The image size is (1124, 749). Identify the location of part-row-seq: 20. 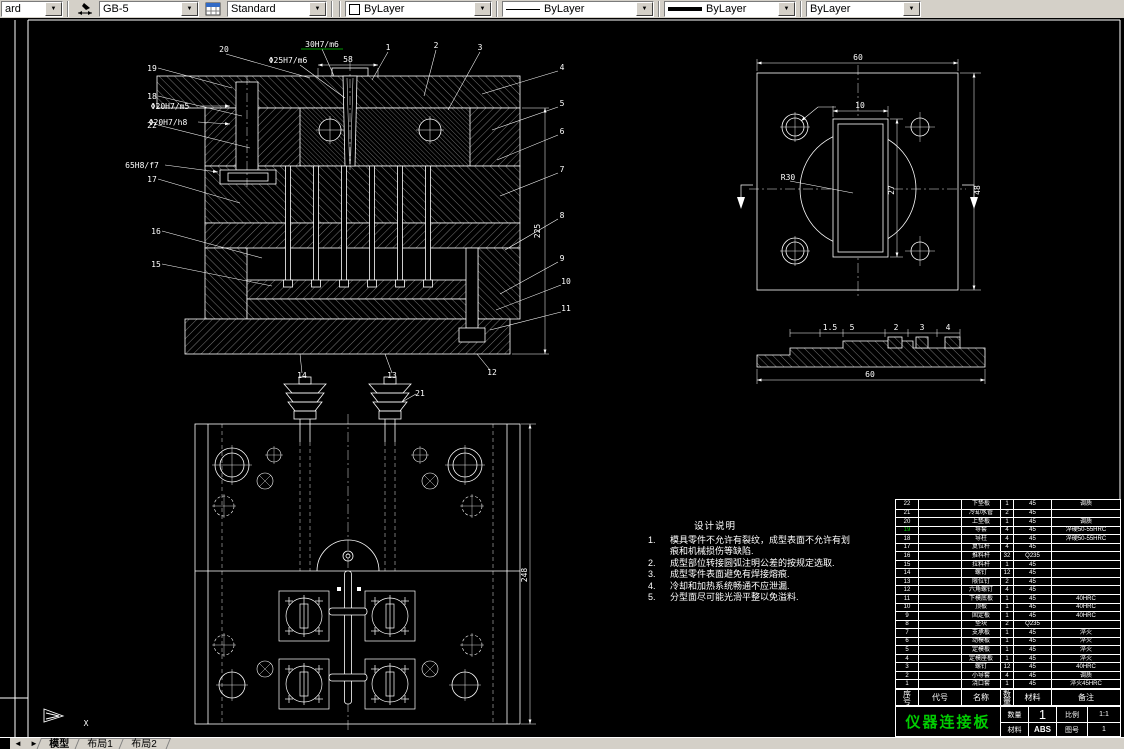
(907, 521).